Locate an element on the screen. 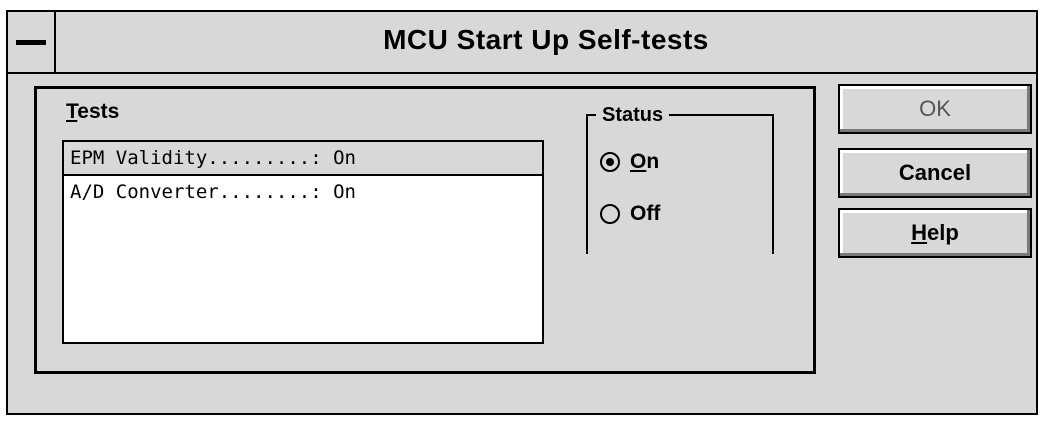 This screenshot has height=421, width=1052. title-bar: MCU Start Up Self-tests is located at coordinates (522, 43).